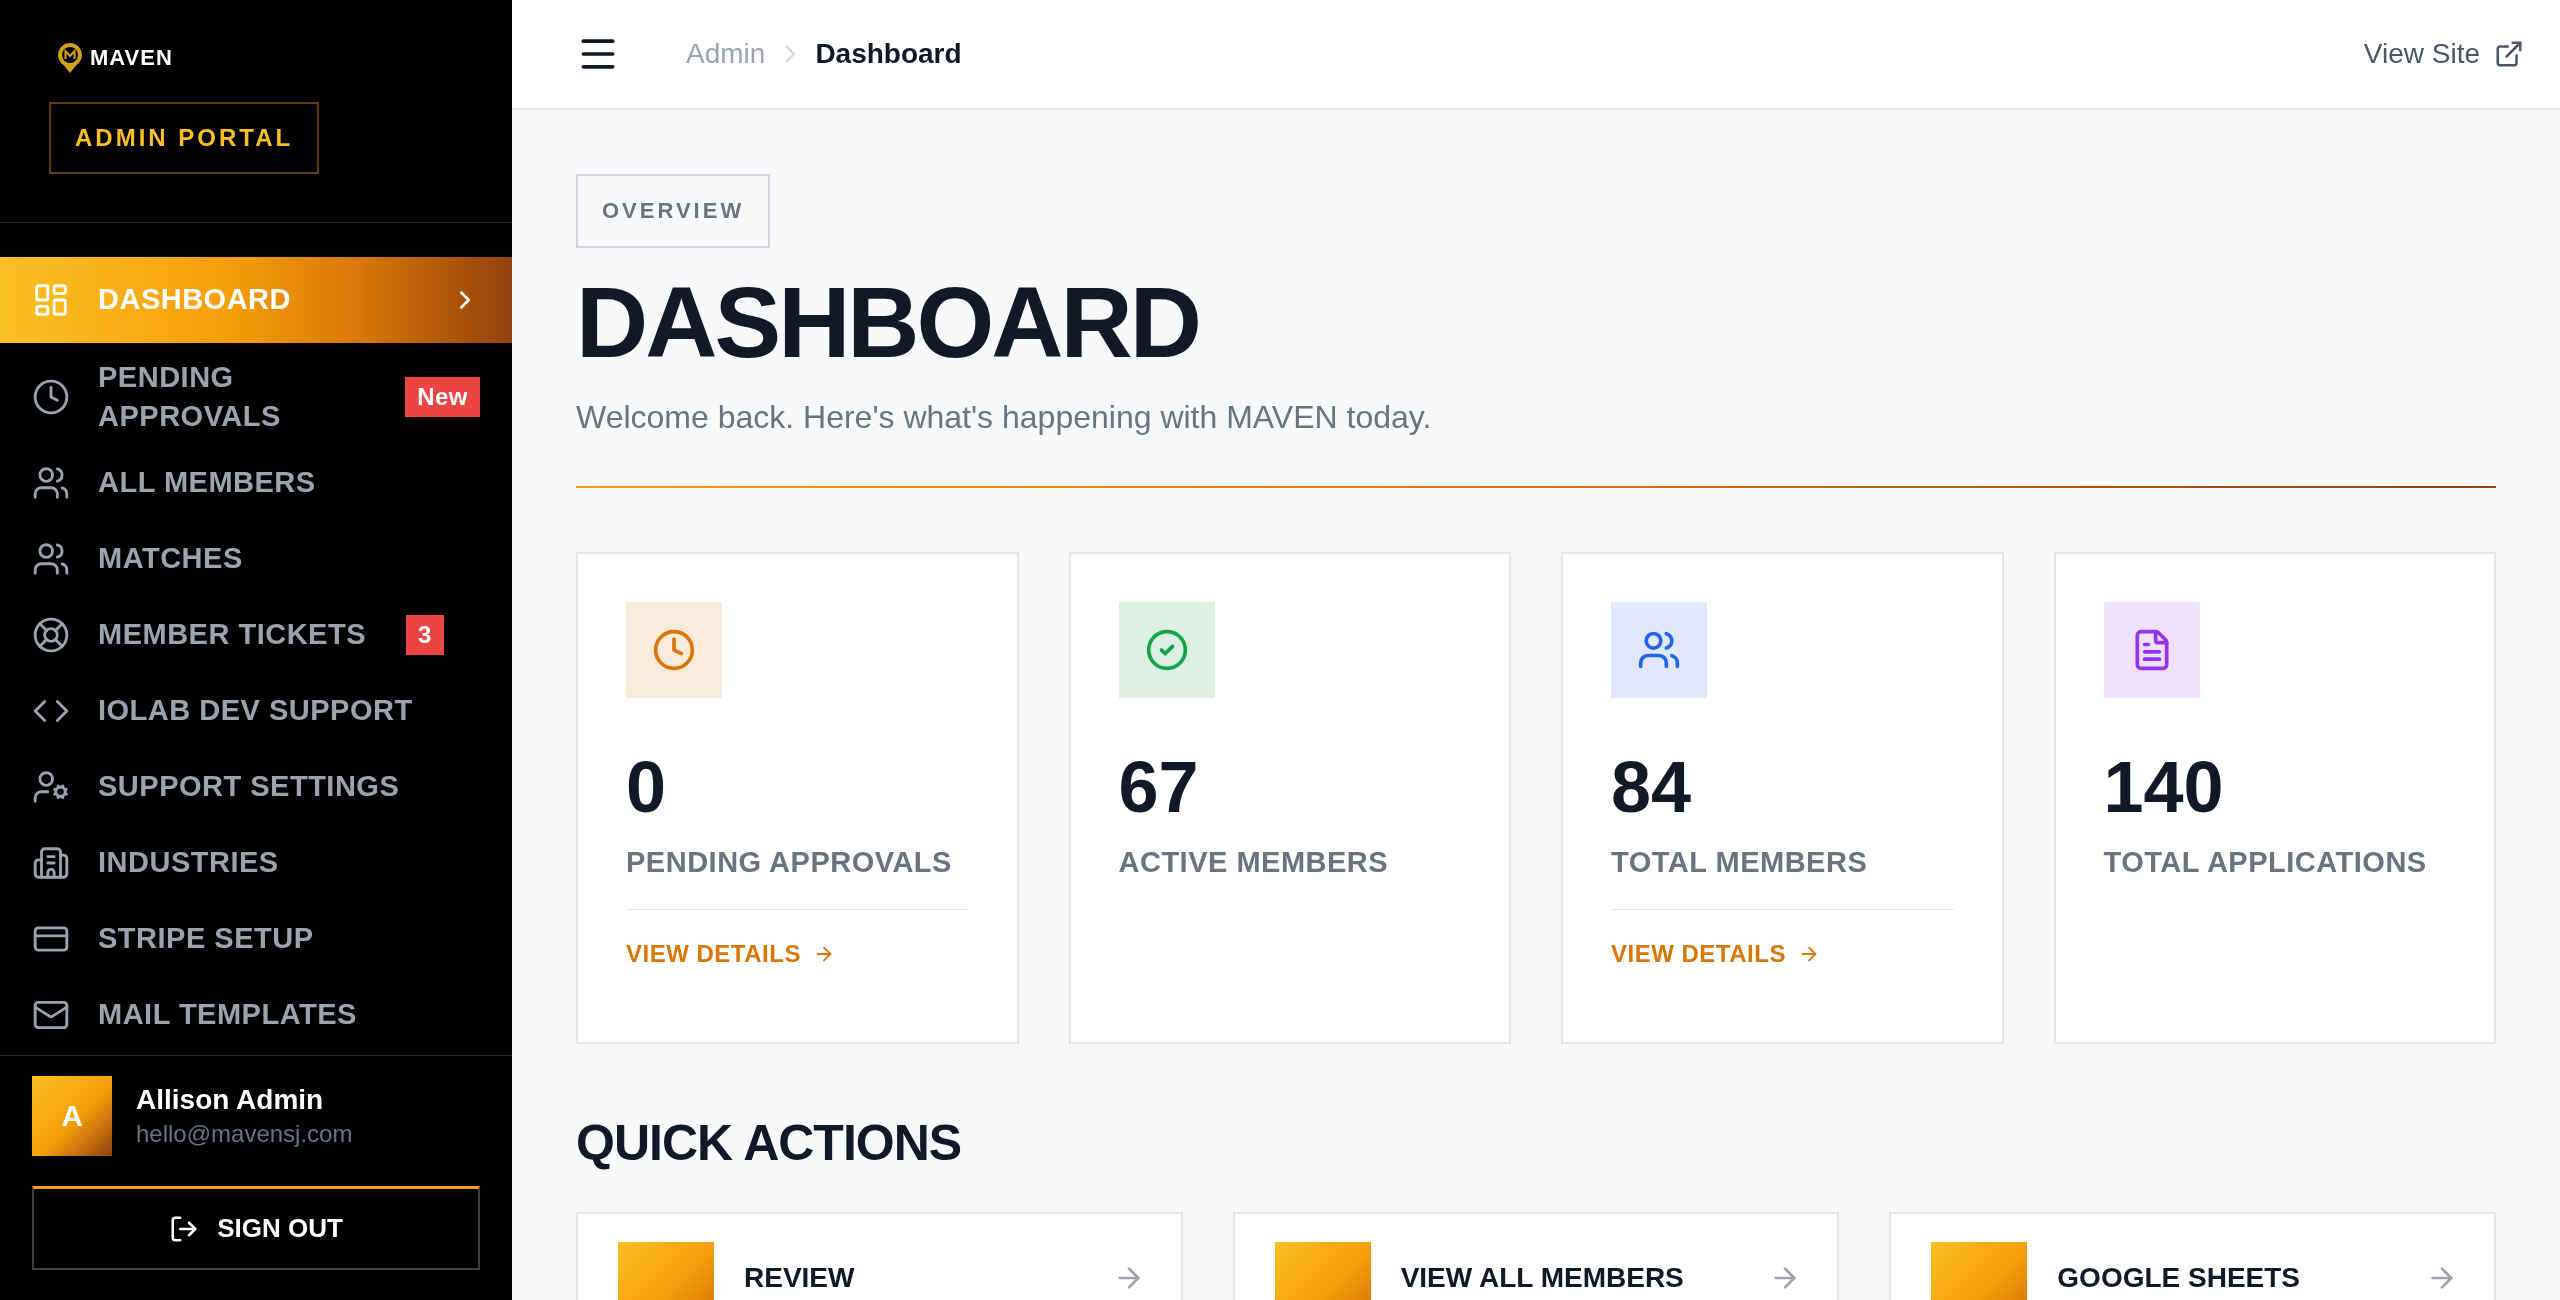 The width and height of the screenshot is (2560, 1300). What do you see at coordinates (1254, 862) in the screenshot?
I see `stat-label: ACTIVE MEMBERS` at bounding box center [1254, 862].